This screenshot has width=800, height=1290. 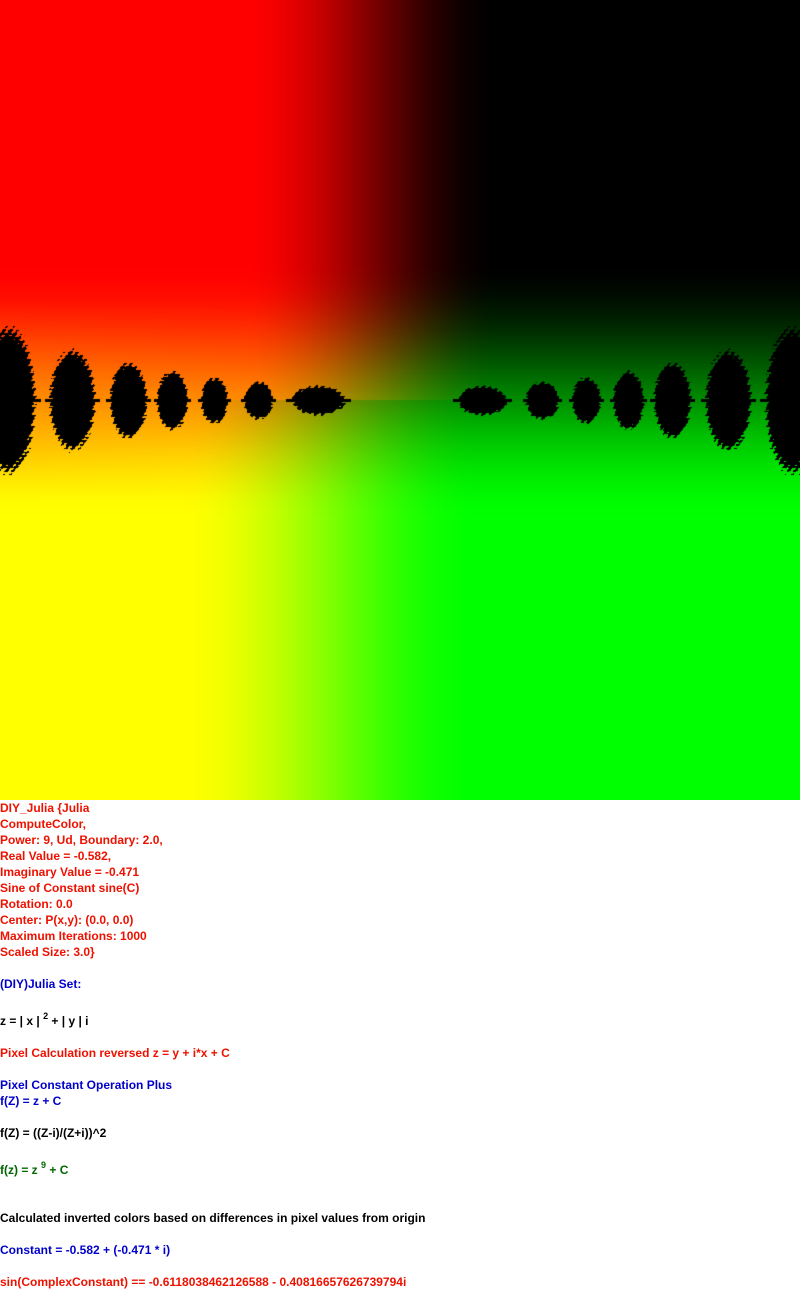 What do you see at coordinates (81, 840) in the screenshot?
I see `param-line-3: Power: 9, Ud, Boundary: 2.0,` at bounding box center [81, 840].